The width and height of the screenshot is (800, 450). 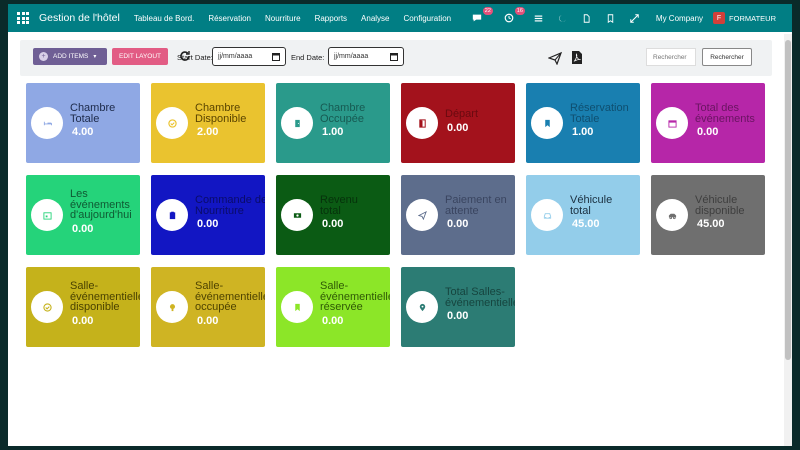 I want to click on list-icon, so click(x=539, y=18).